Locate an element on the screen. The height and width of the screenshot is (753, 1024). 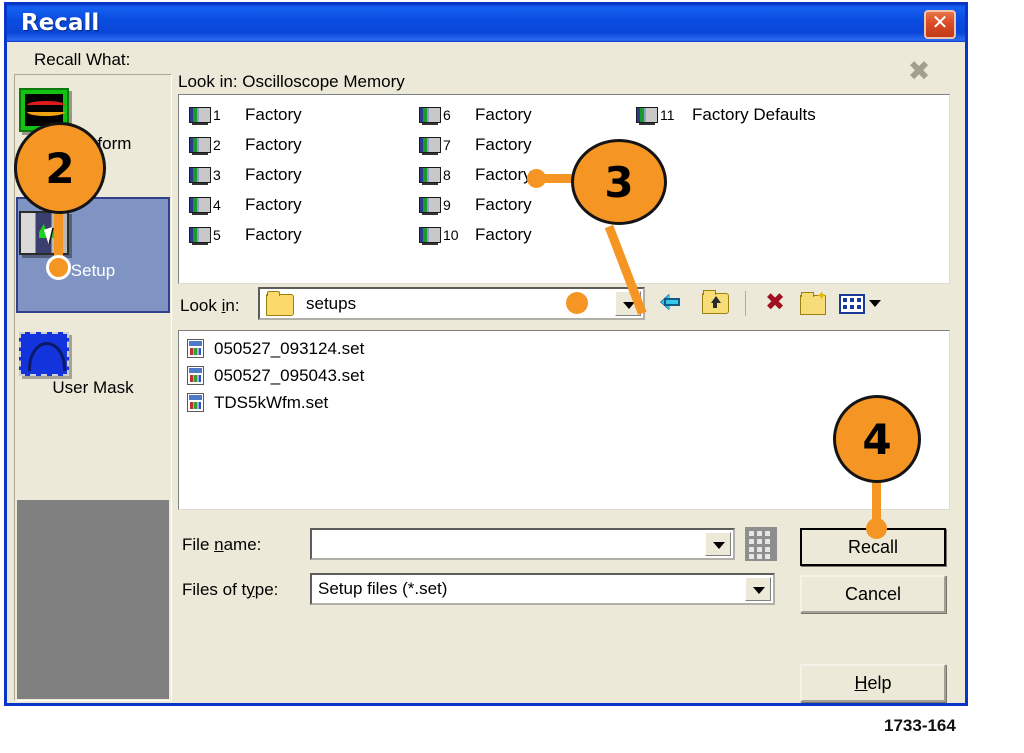
filename-label: File name: is located at coordinates (221, 545).